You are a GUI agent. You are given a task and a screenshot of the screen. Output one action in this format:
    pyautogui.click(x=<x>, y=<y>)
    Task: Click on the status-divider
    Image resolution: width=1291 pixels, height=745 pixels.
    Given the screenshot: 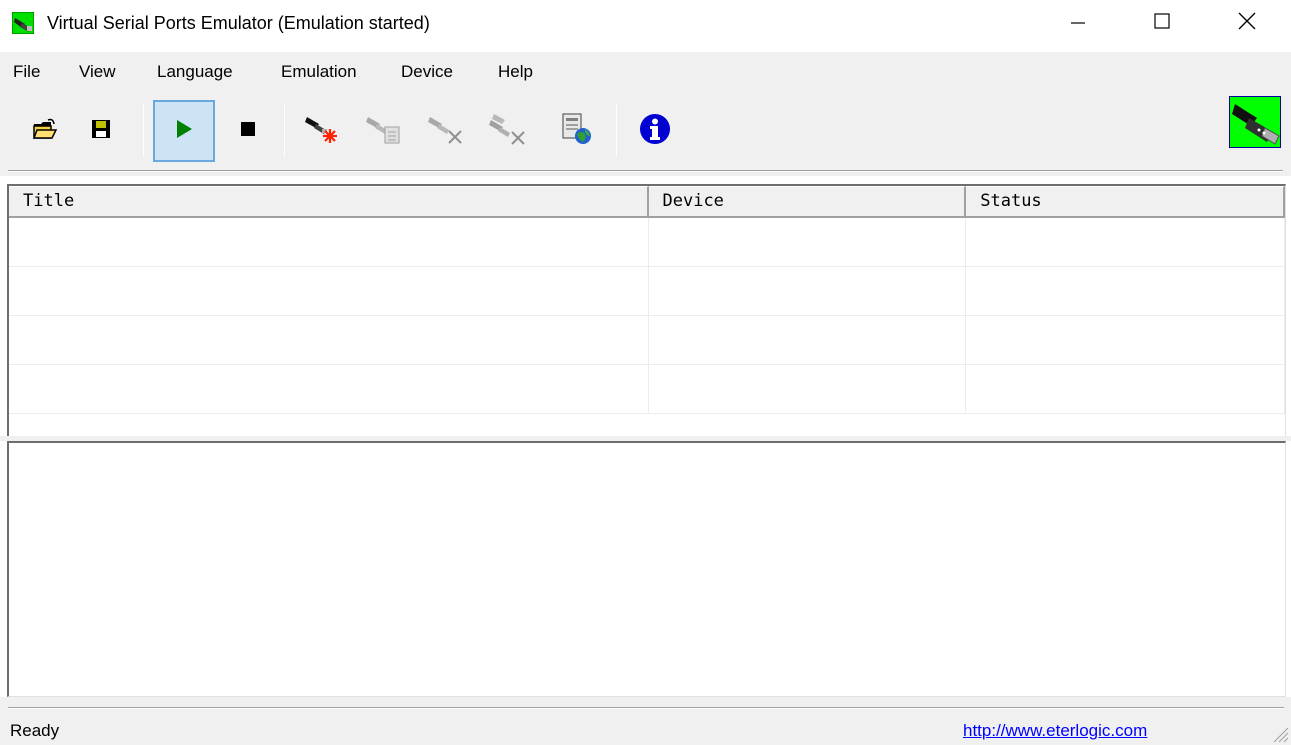 What is the action you would take?
    pyautogui.click(x=646, y=708)
    